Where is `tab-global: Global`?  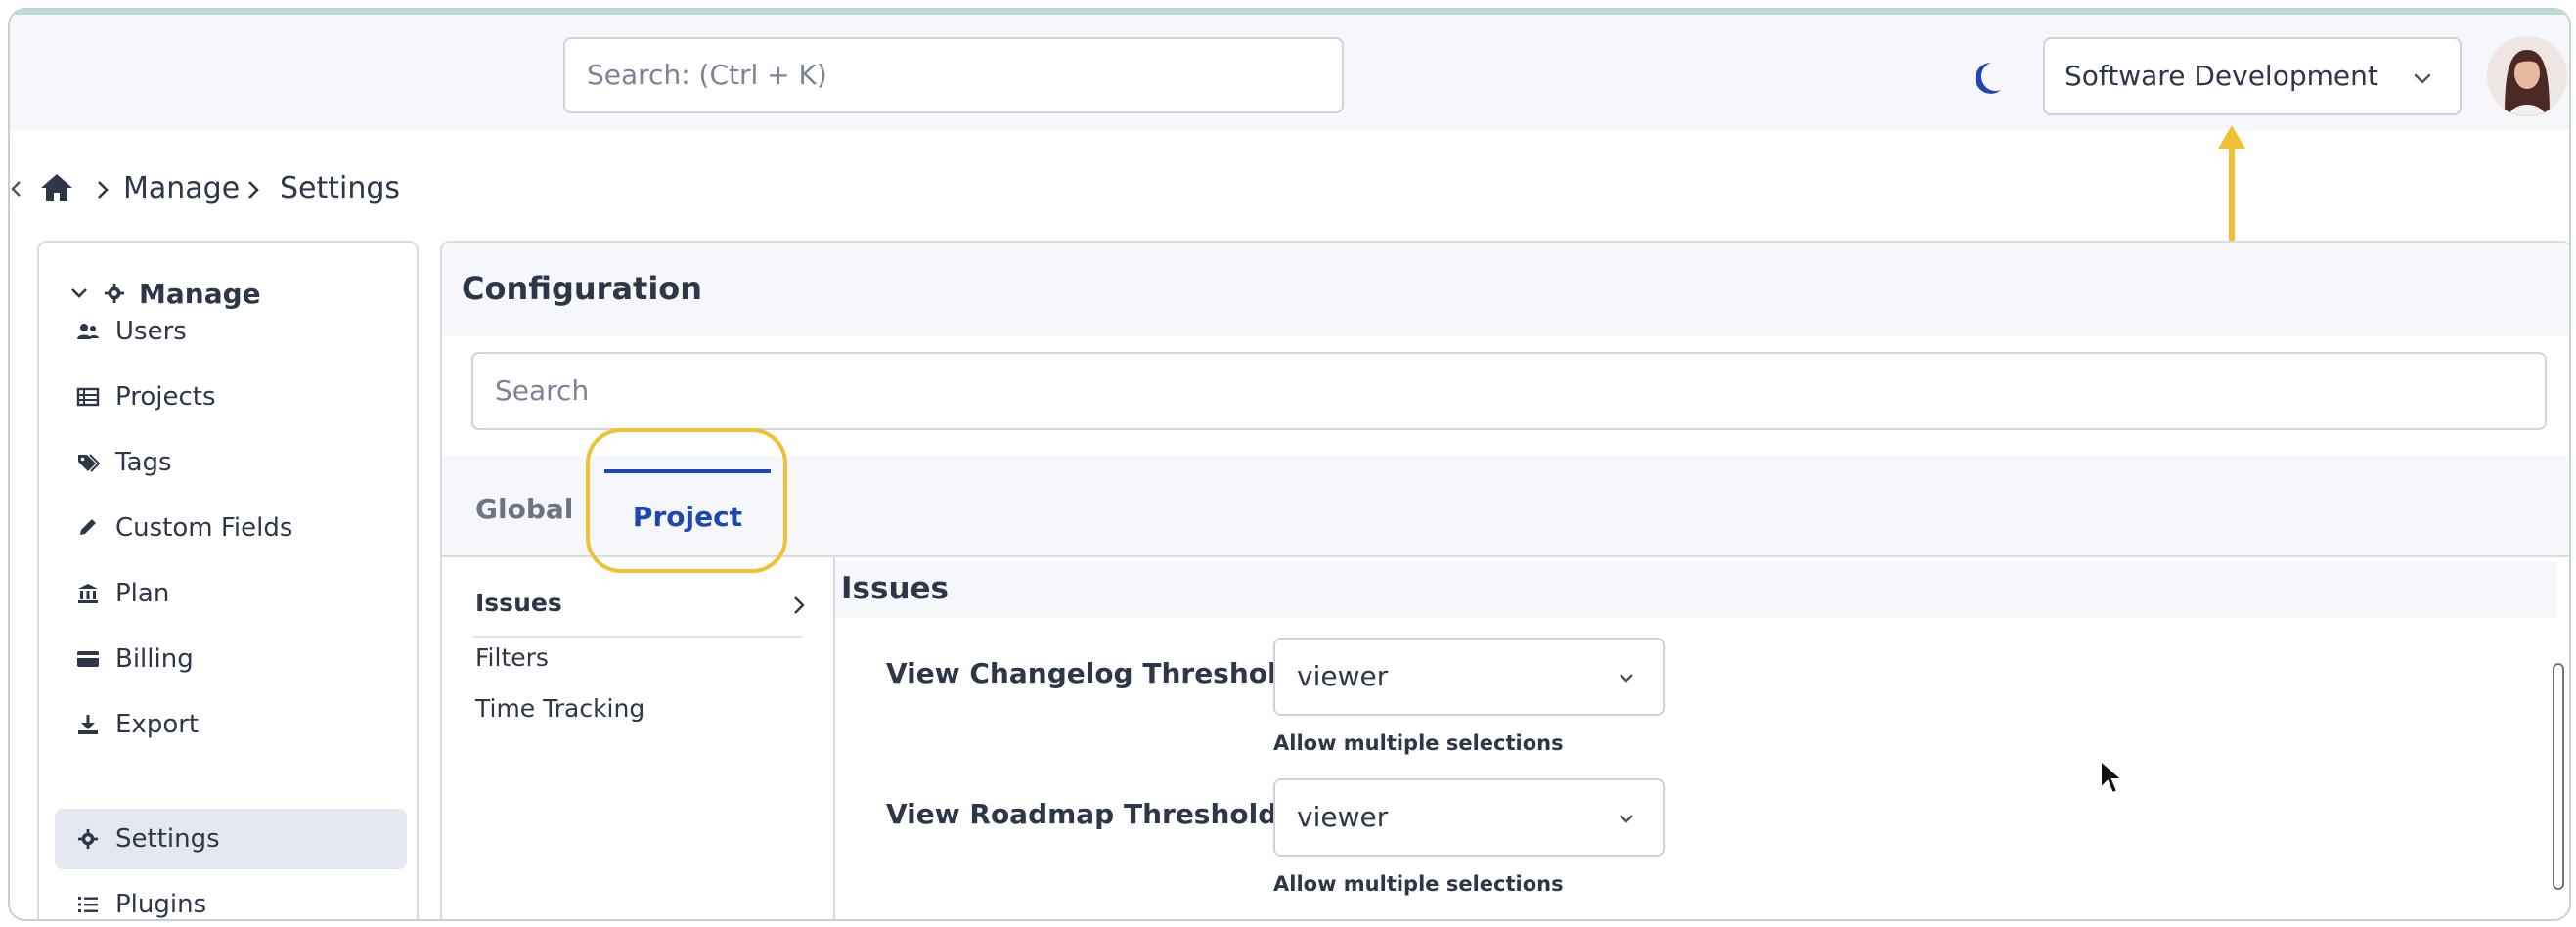
tab-global: Global is located at coordinates (524, 504).